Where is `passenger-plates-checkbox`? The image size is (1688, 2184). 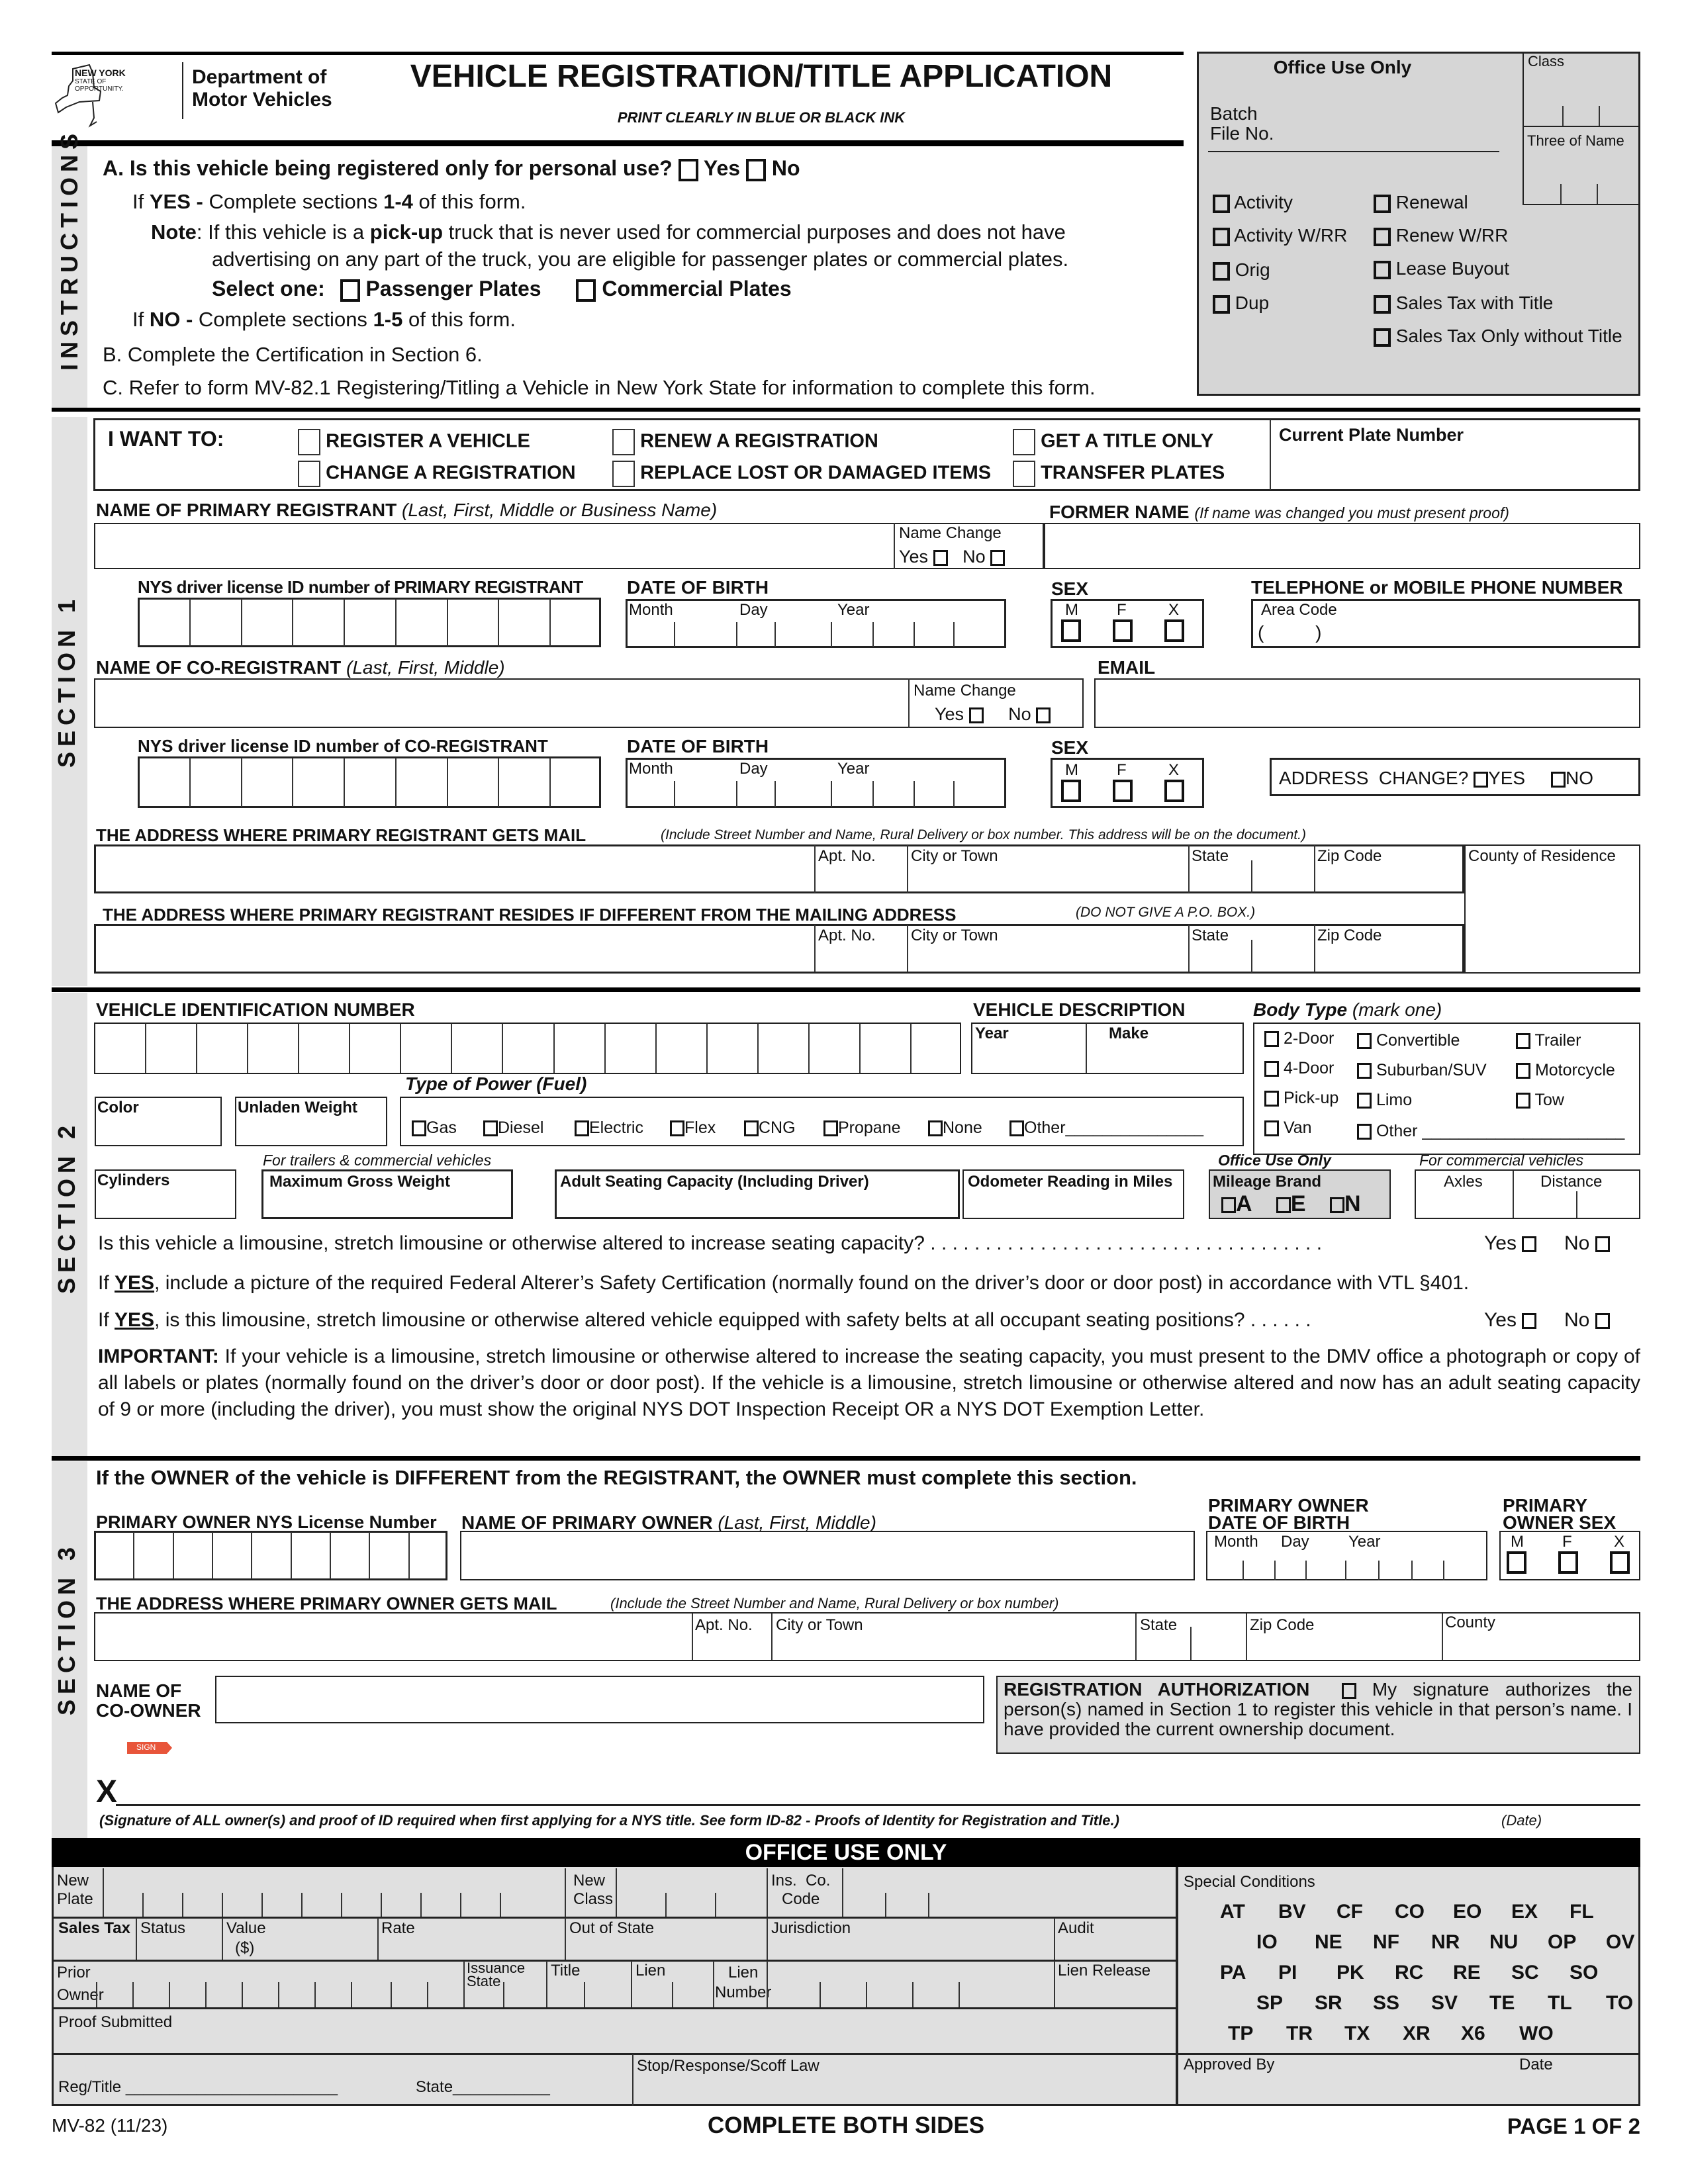
passenger-plates-checkbox is located at coordinates (350, 290).